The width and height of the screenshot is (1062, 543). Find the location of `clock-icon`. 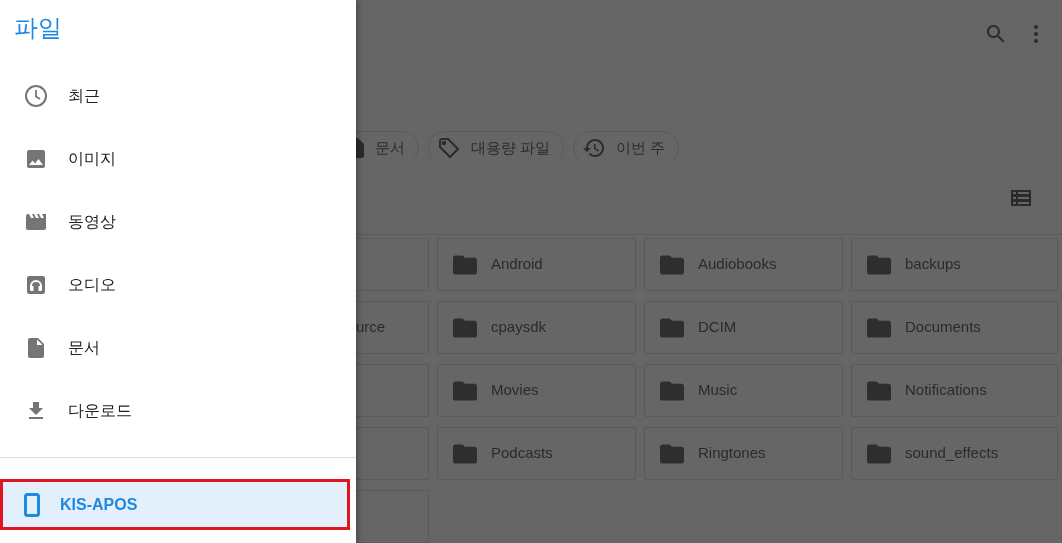

clock-icon is located at coordinates (36, 95).